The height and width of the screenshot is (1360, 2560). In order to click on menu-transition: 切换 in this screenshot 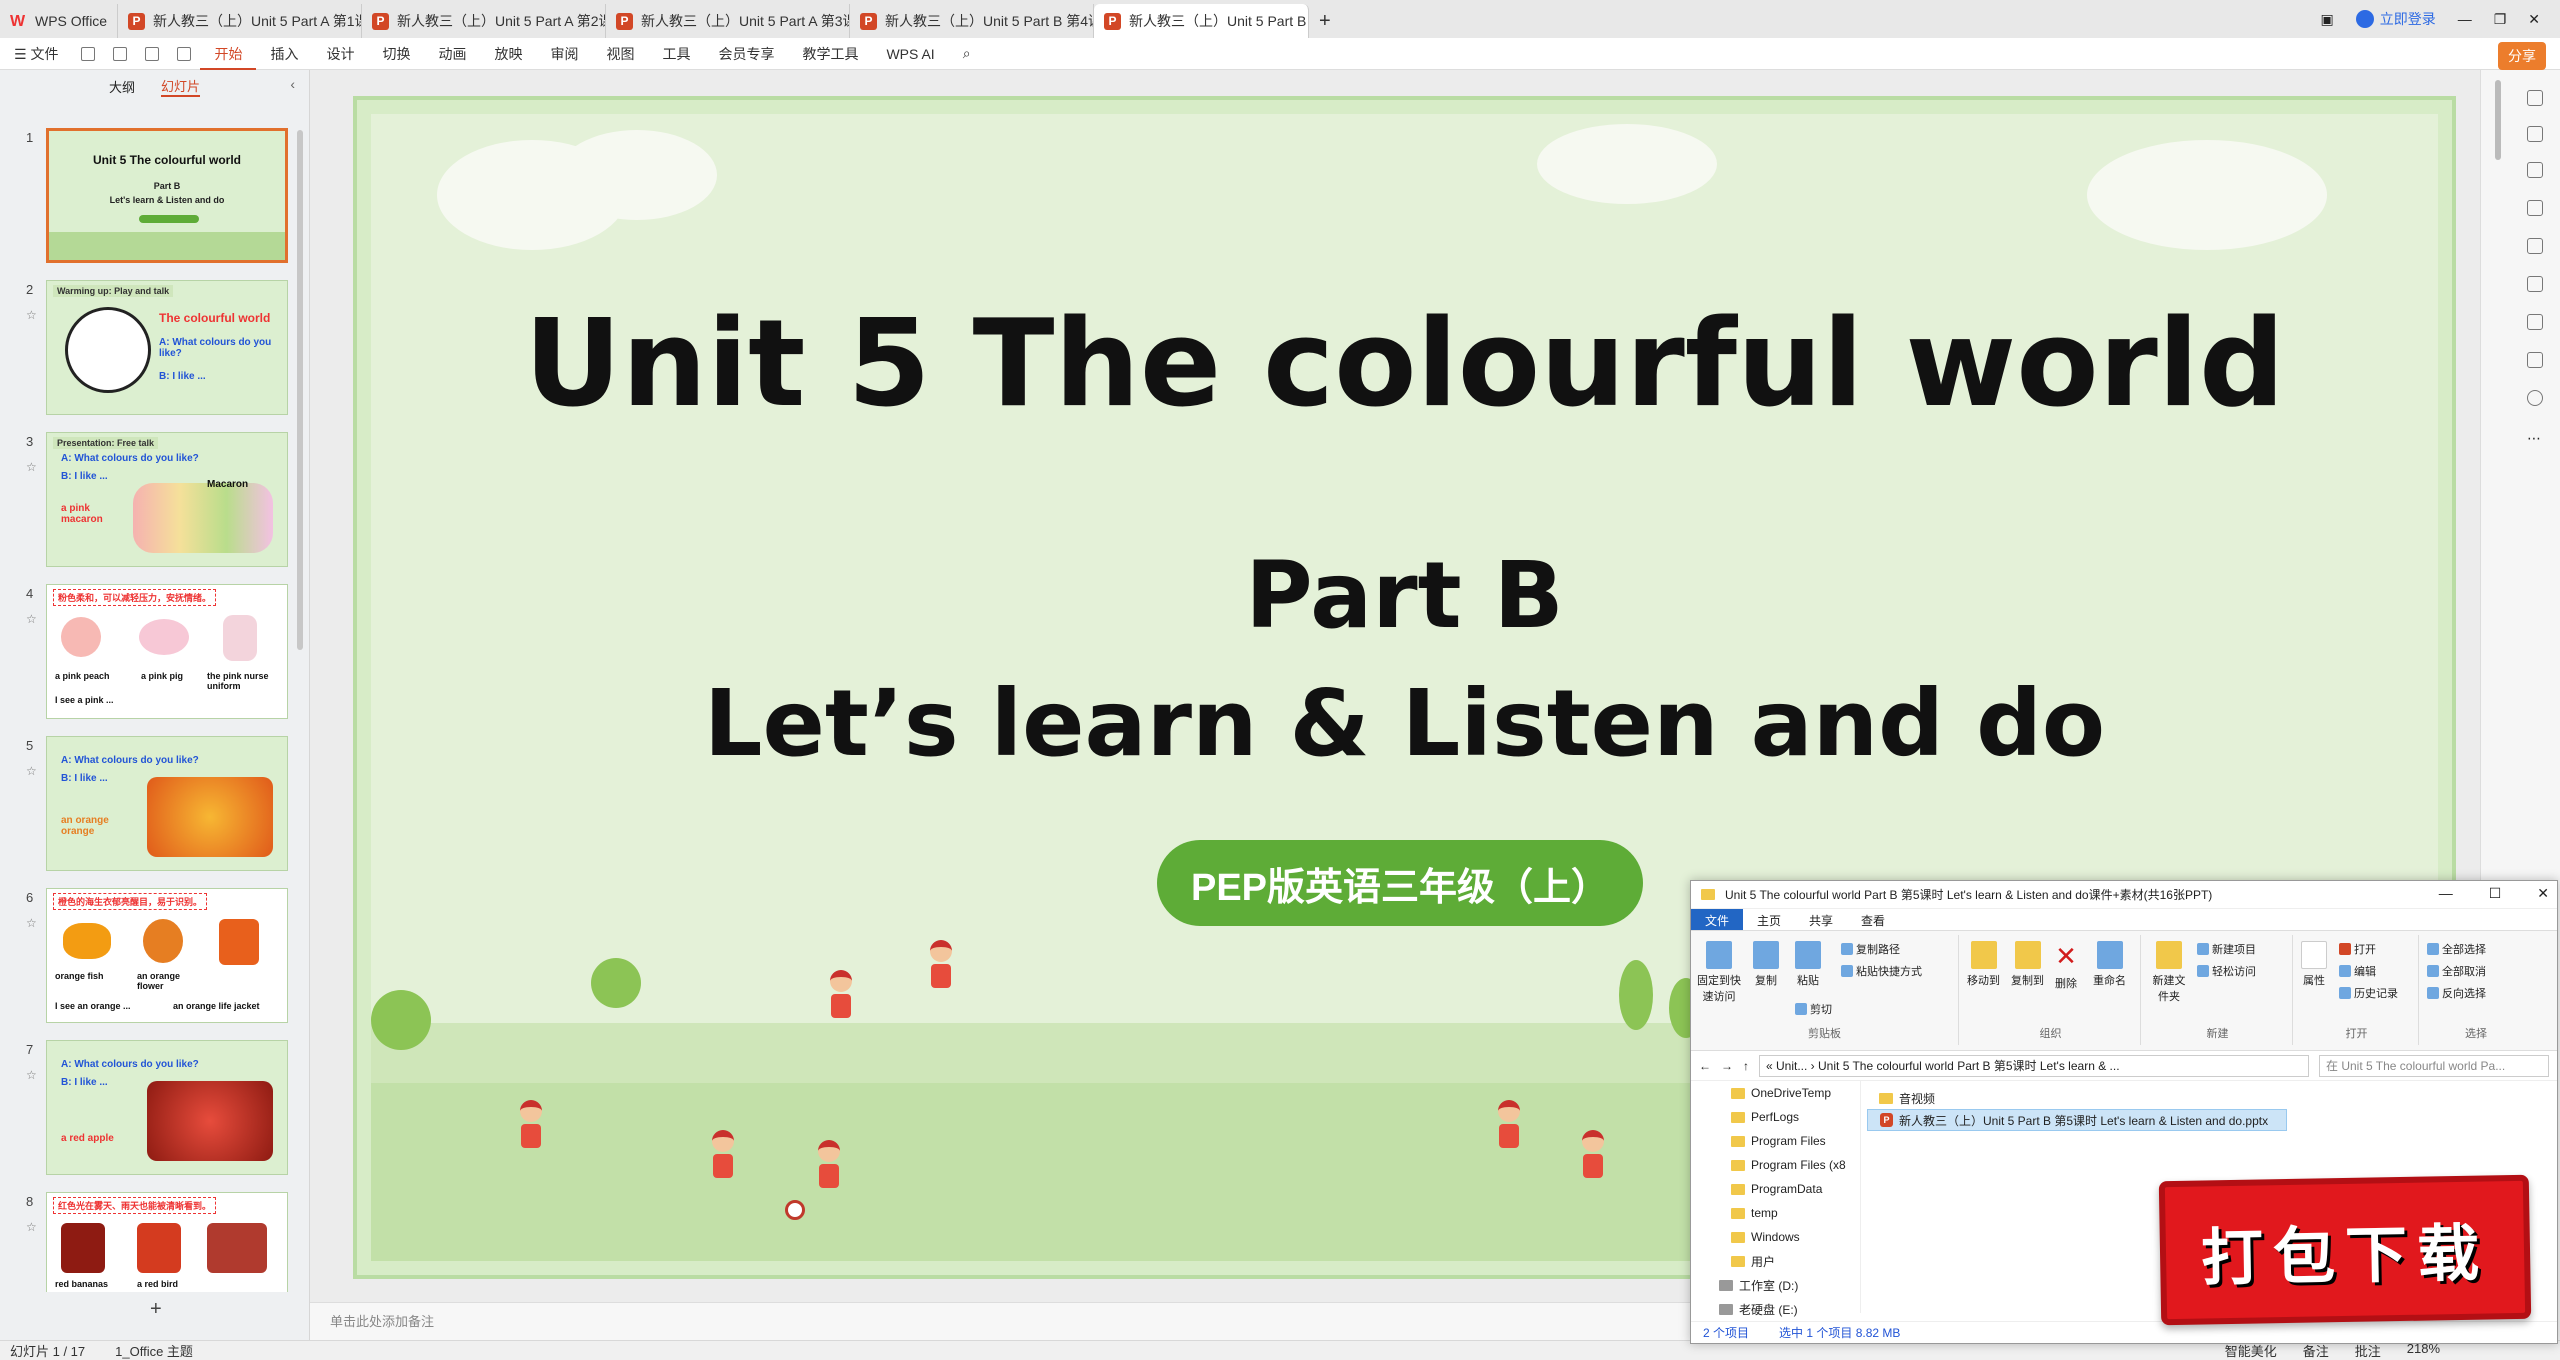, I will do `click(396, 54)`.